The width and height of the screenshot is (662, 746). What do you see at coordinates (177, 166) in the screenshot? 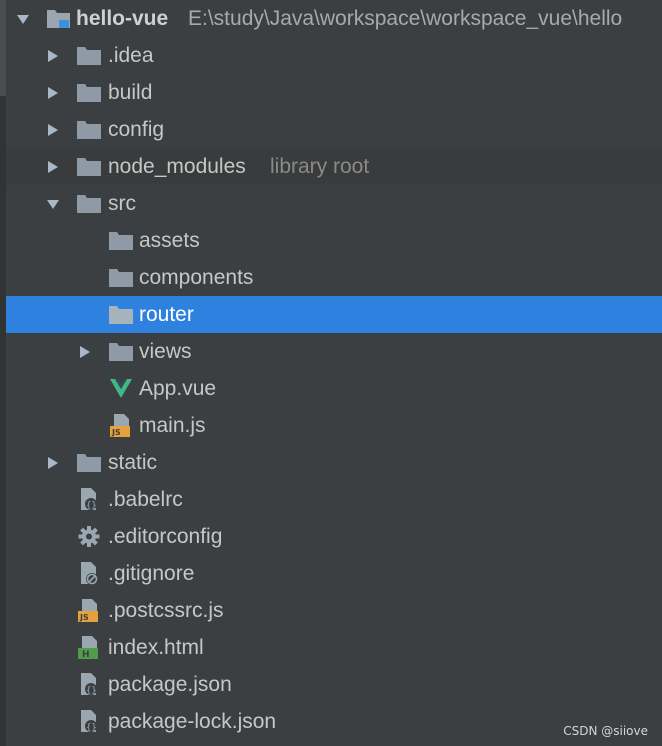
I see `tree-item-label: node_modules` at bounding box center [177, 166].